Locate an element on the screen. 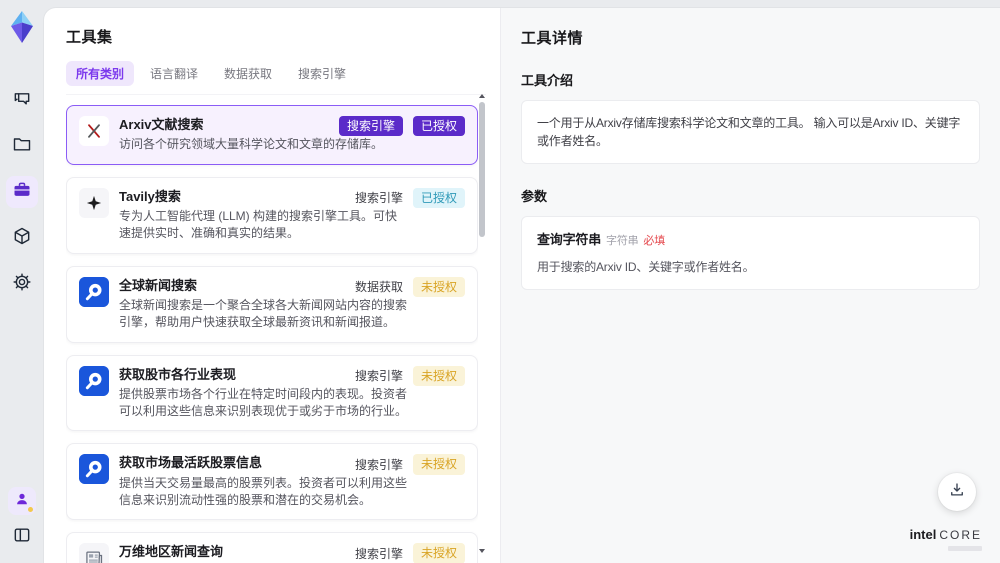 This screenshot has height=563, width=1000. briefcase-icon is located at coordinates (22, 192).